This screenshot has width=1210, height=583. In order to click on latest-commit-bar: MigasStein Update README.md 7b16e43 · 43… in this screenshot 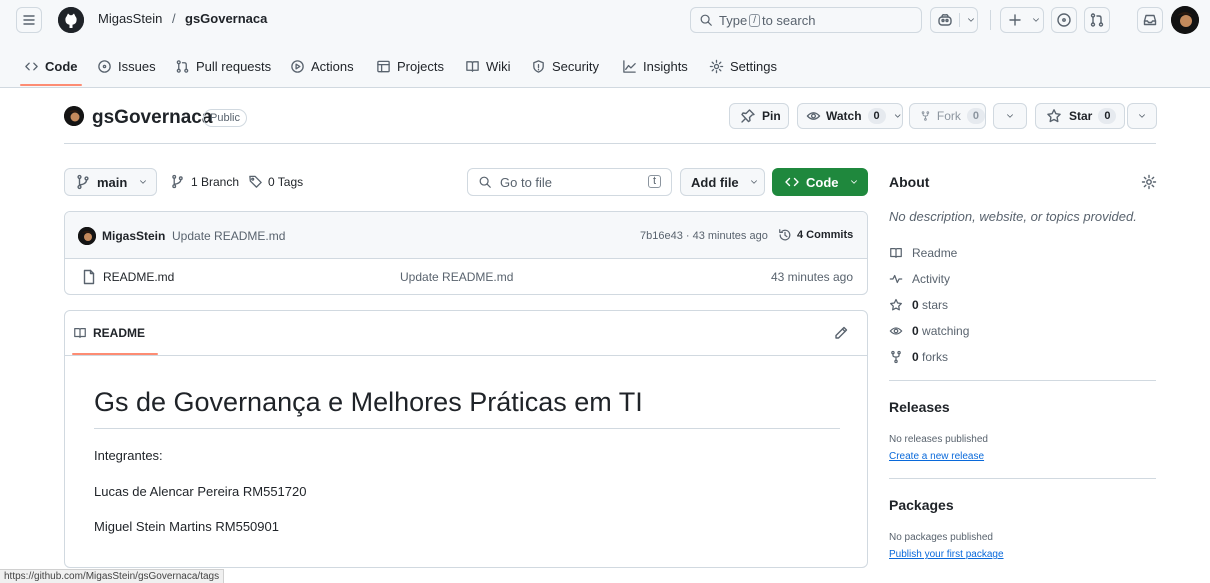, I will do `click(466, 235)`.